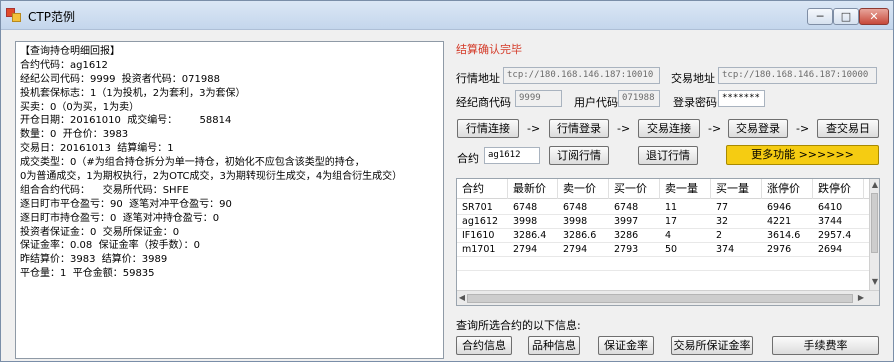 Image resolution: width=894 pixels, height=362 pixels. What do you see at coordinates (779, 249) in the screenshot?
I see `table-cell: 2976` at bounding box center [779, 249].